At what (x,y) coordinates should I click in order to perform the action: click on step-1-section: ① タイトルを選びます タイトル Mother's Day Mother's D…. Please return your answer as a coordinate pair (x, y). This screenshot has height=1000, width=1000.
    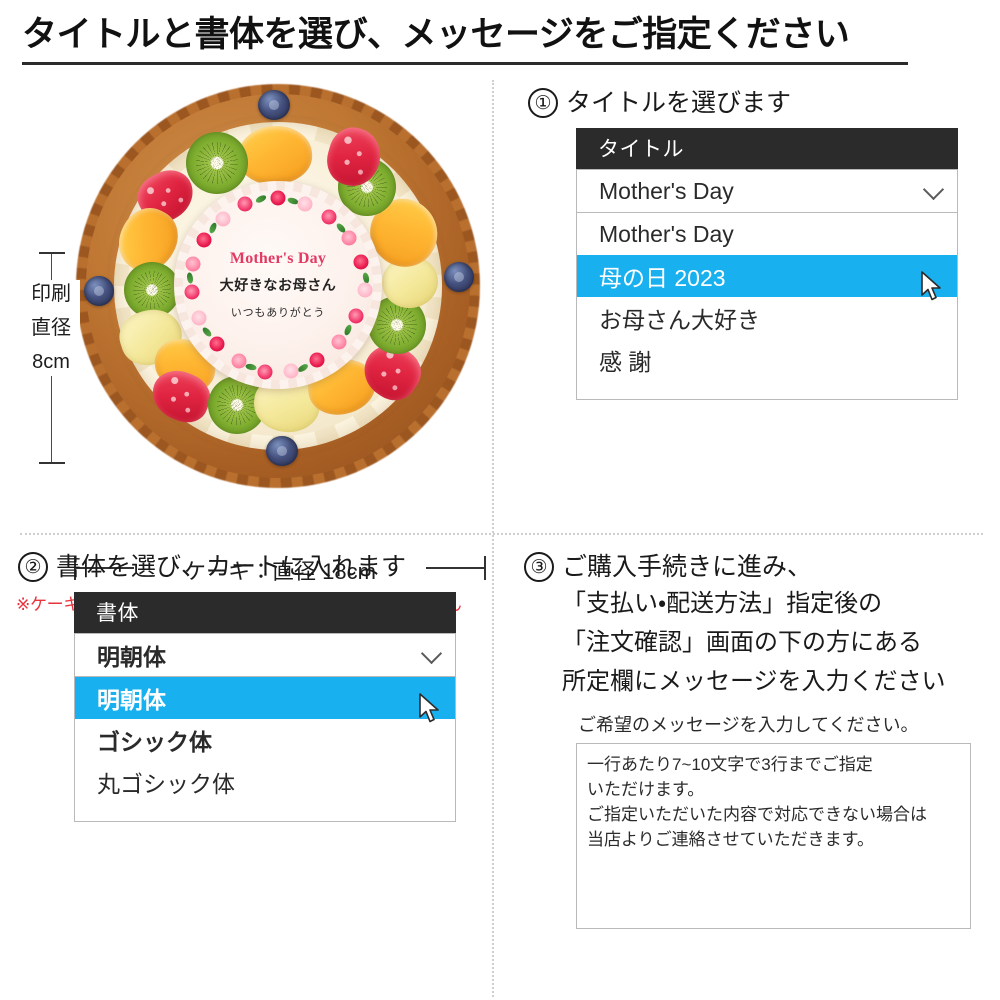
    Looking at the image, I should click on (758, 244).